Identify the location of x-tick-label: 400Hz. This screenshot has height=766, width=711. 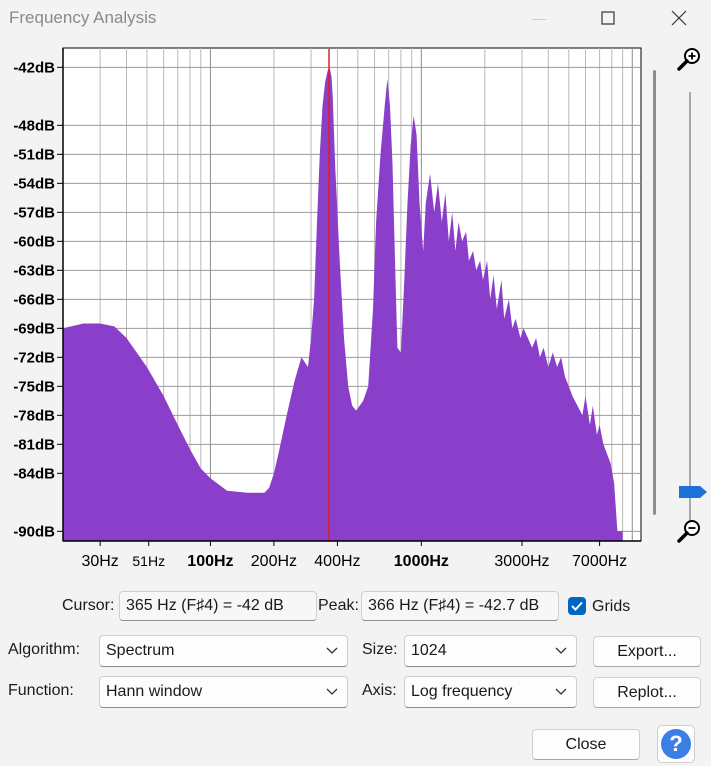
(337, 561).